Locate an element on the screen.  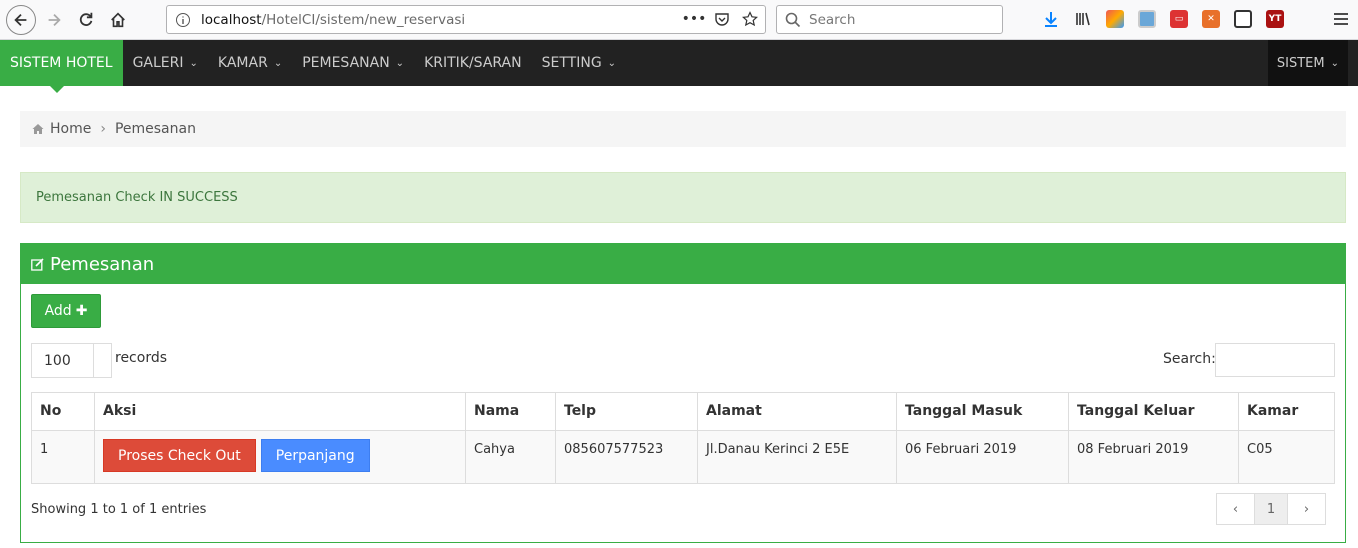
breadcrumb: Home › Pemesanan is located at coordinates (683, 129).